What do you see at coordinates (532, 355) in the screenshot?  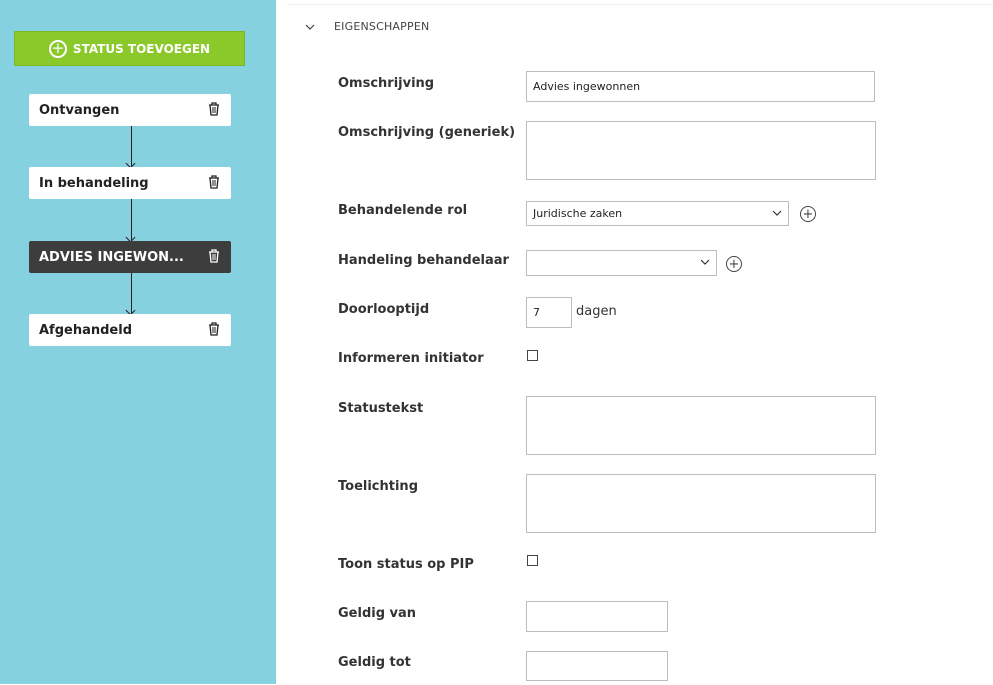 I see `informeren-initiator-checkbox` at bounding box center [532, 355].